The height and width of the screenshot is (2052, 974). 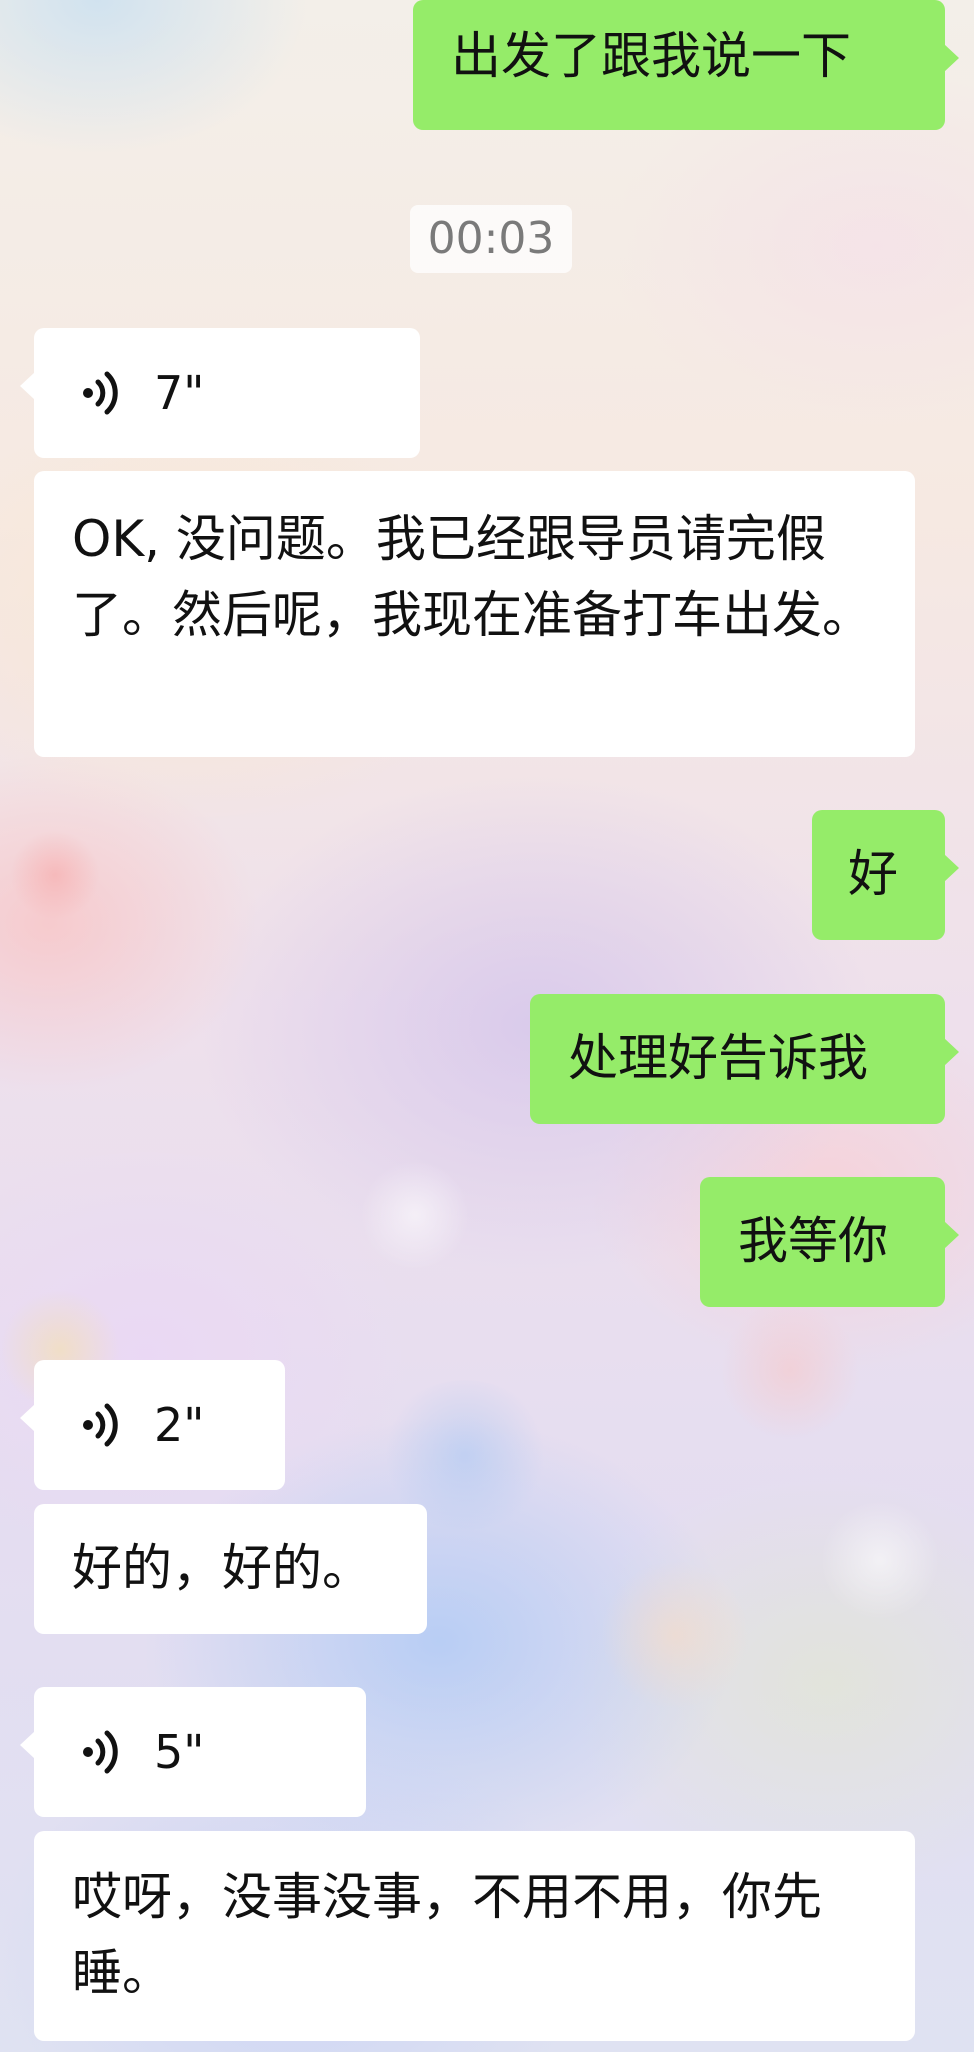 What do you see at coordinates (472, 577) in the screenshot?
I see `message-text: OK, 没问题。我已经跟导员请完假了。然后呢，我现在准备打车出发。` at bounding box center [472, 577].